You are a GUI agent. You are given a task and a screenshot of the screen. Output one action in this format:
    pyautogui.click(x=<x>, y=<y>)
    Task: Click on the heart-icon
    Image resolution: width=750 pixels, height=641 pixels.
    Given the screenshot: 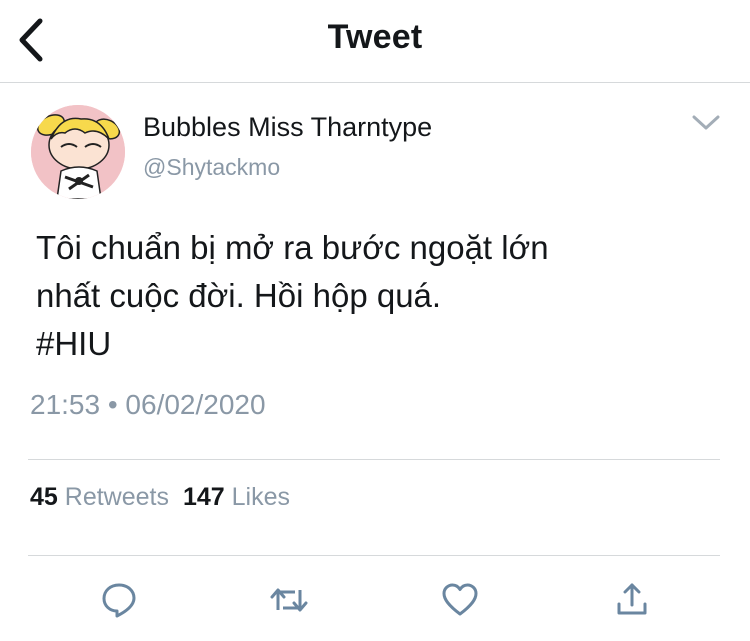 What is the action you would take?
    pyautogui.click(x=460, y=599)
    